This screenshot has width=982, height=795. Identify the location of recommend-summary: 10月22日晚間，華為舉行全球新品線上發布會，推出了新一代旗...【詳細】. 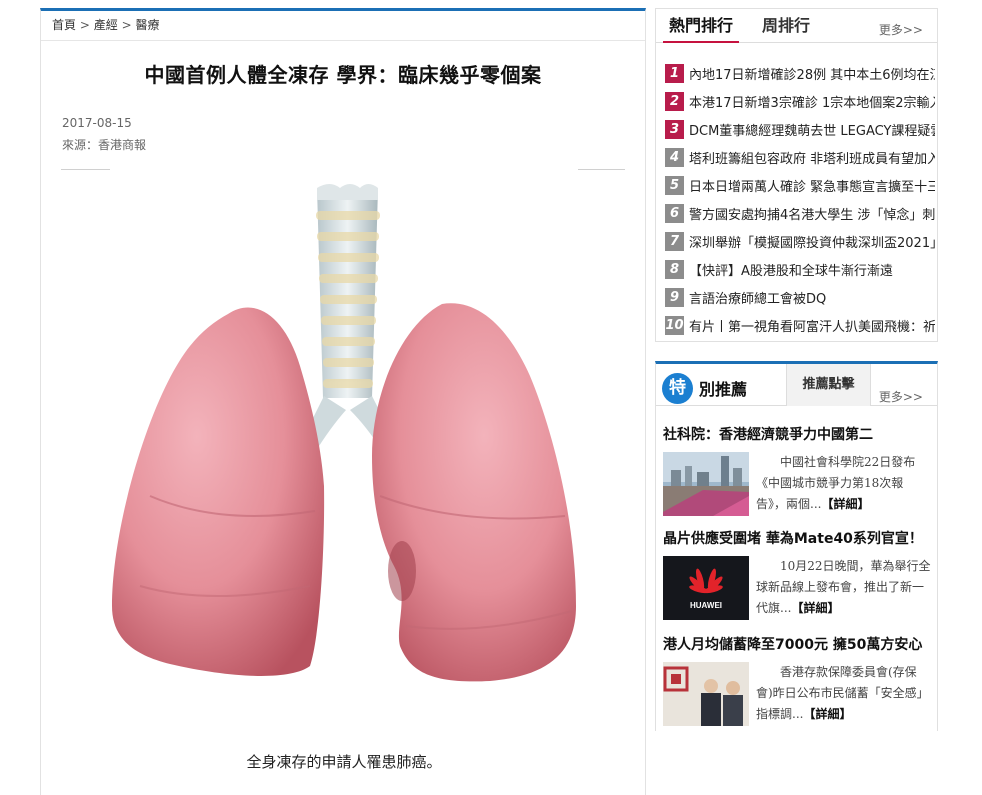
(844, 587).